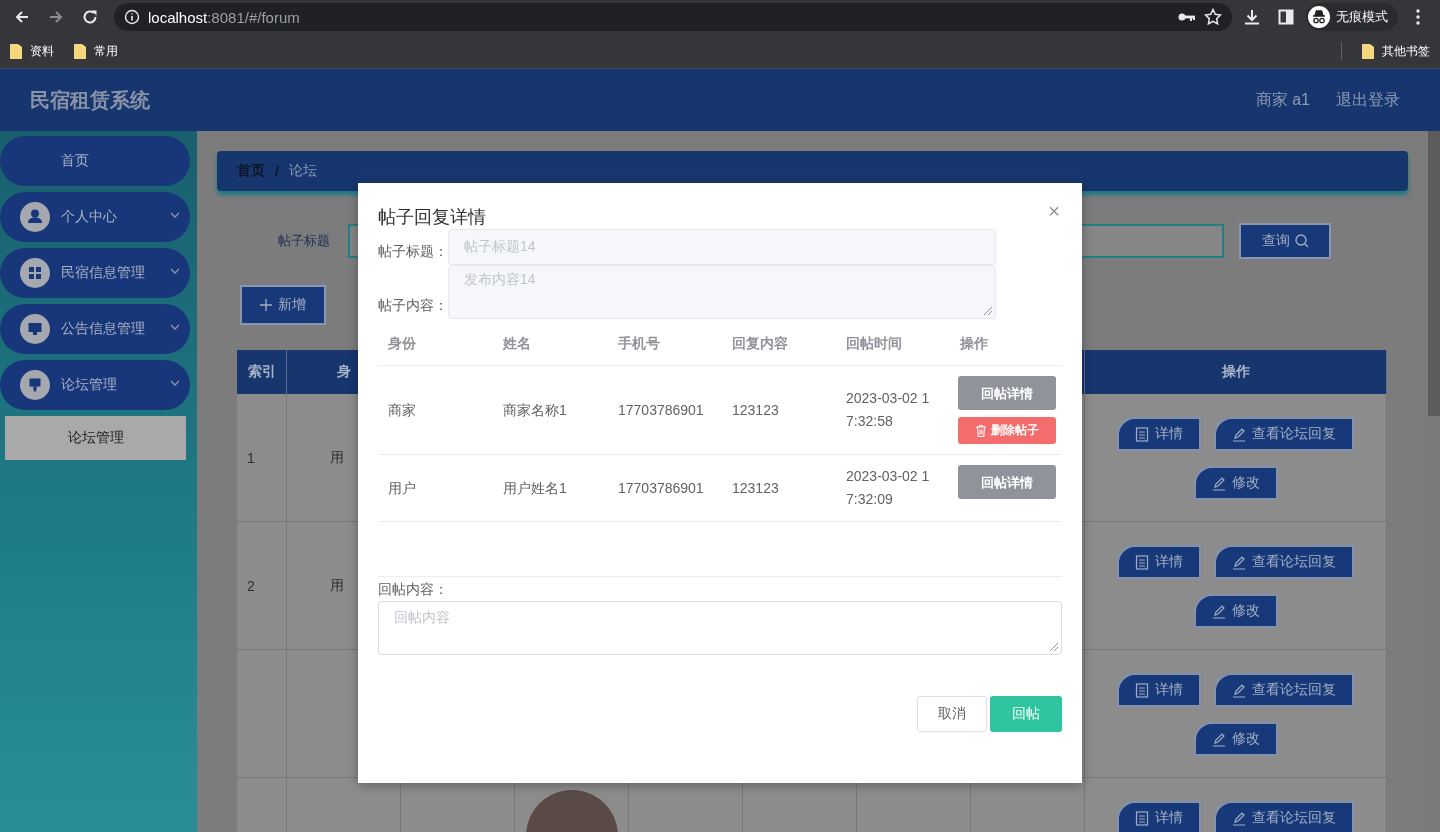  What do you see at coordinates (952, 714) in the screenshot?
I see `cancel-button: 取消` at bounding box center [952, 714].